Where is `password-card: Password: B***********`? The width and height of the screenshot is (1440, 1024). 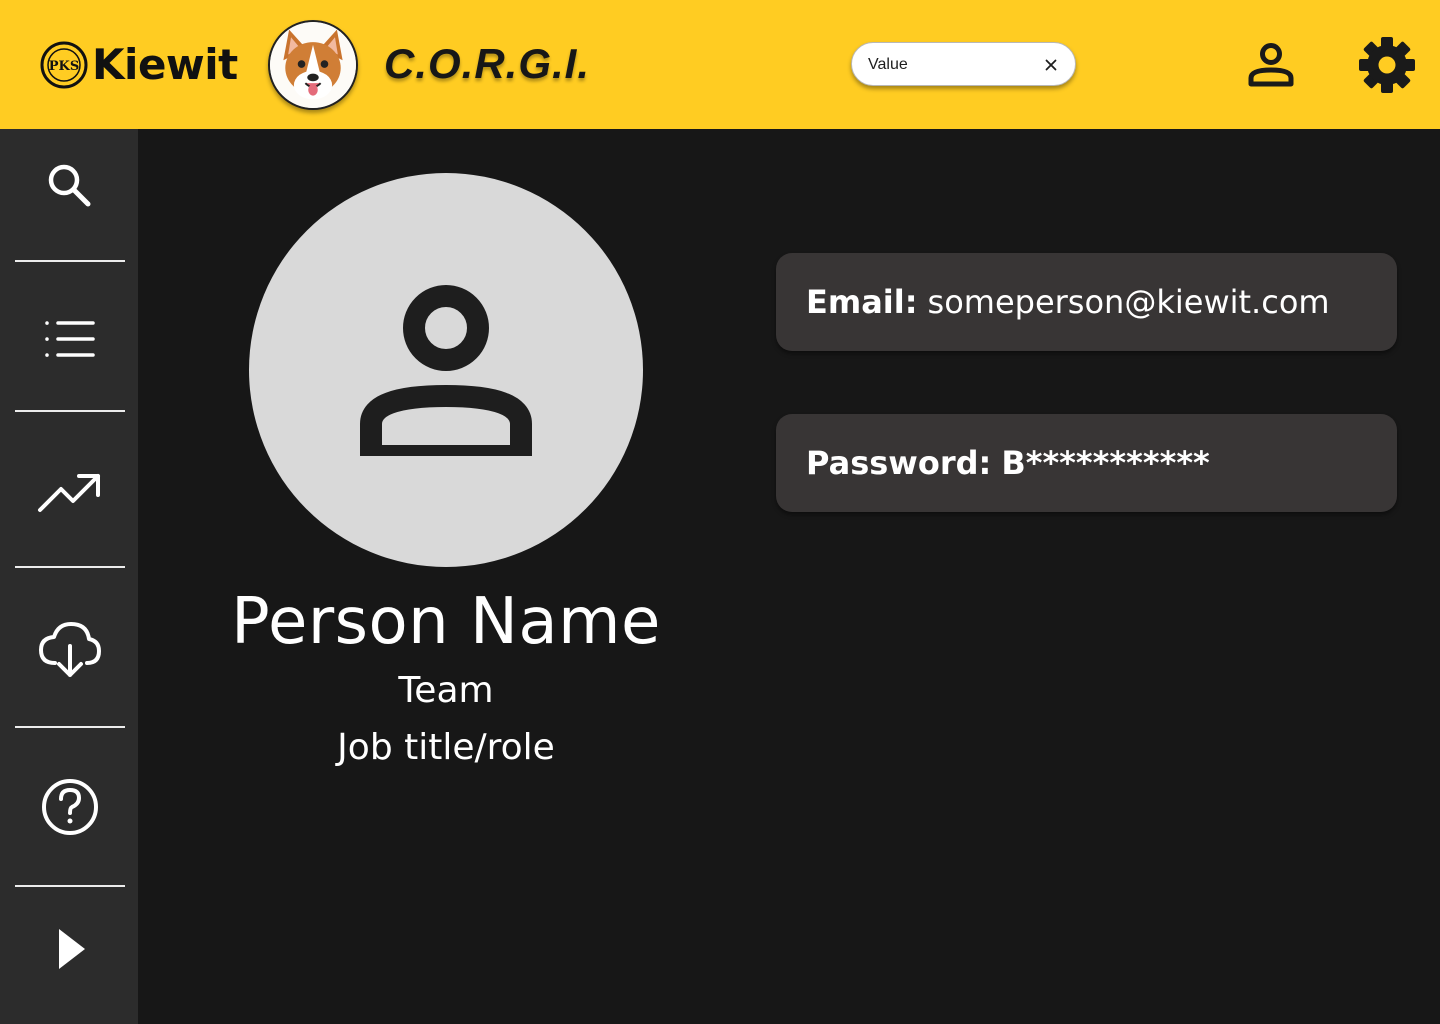
password-card: Password: B*********** is located at coordinates (1086, 463).